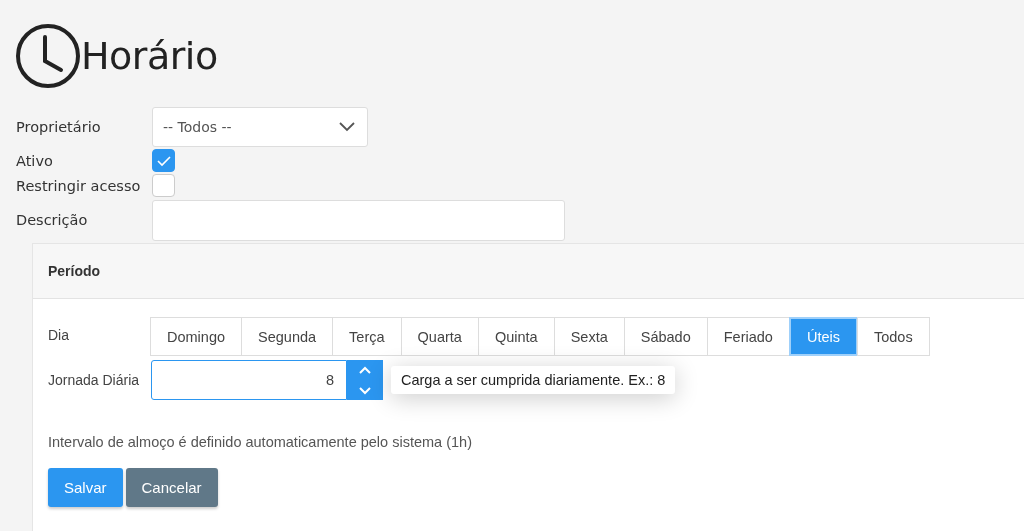 Image resolution: width=1024 pixels, height=531 pixels. What do you see at coordinates (287, 336) in the screenshot?
I see `day-toggle: Segunda` at bounding box center [287, 336].